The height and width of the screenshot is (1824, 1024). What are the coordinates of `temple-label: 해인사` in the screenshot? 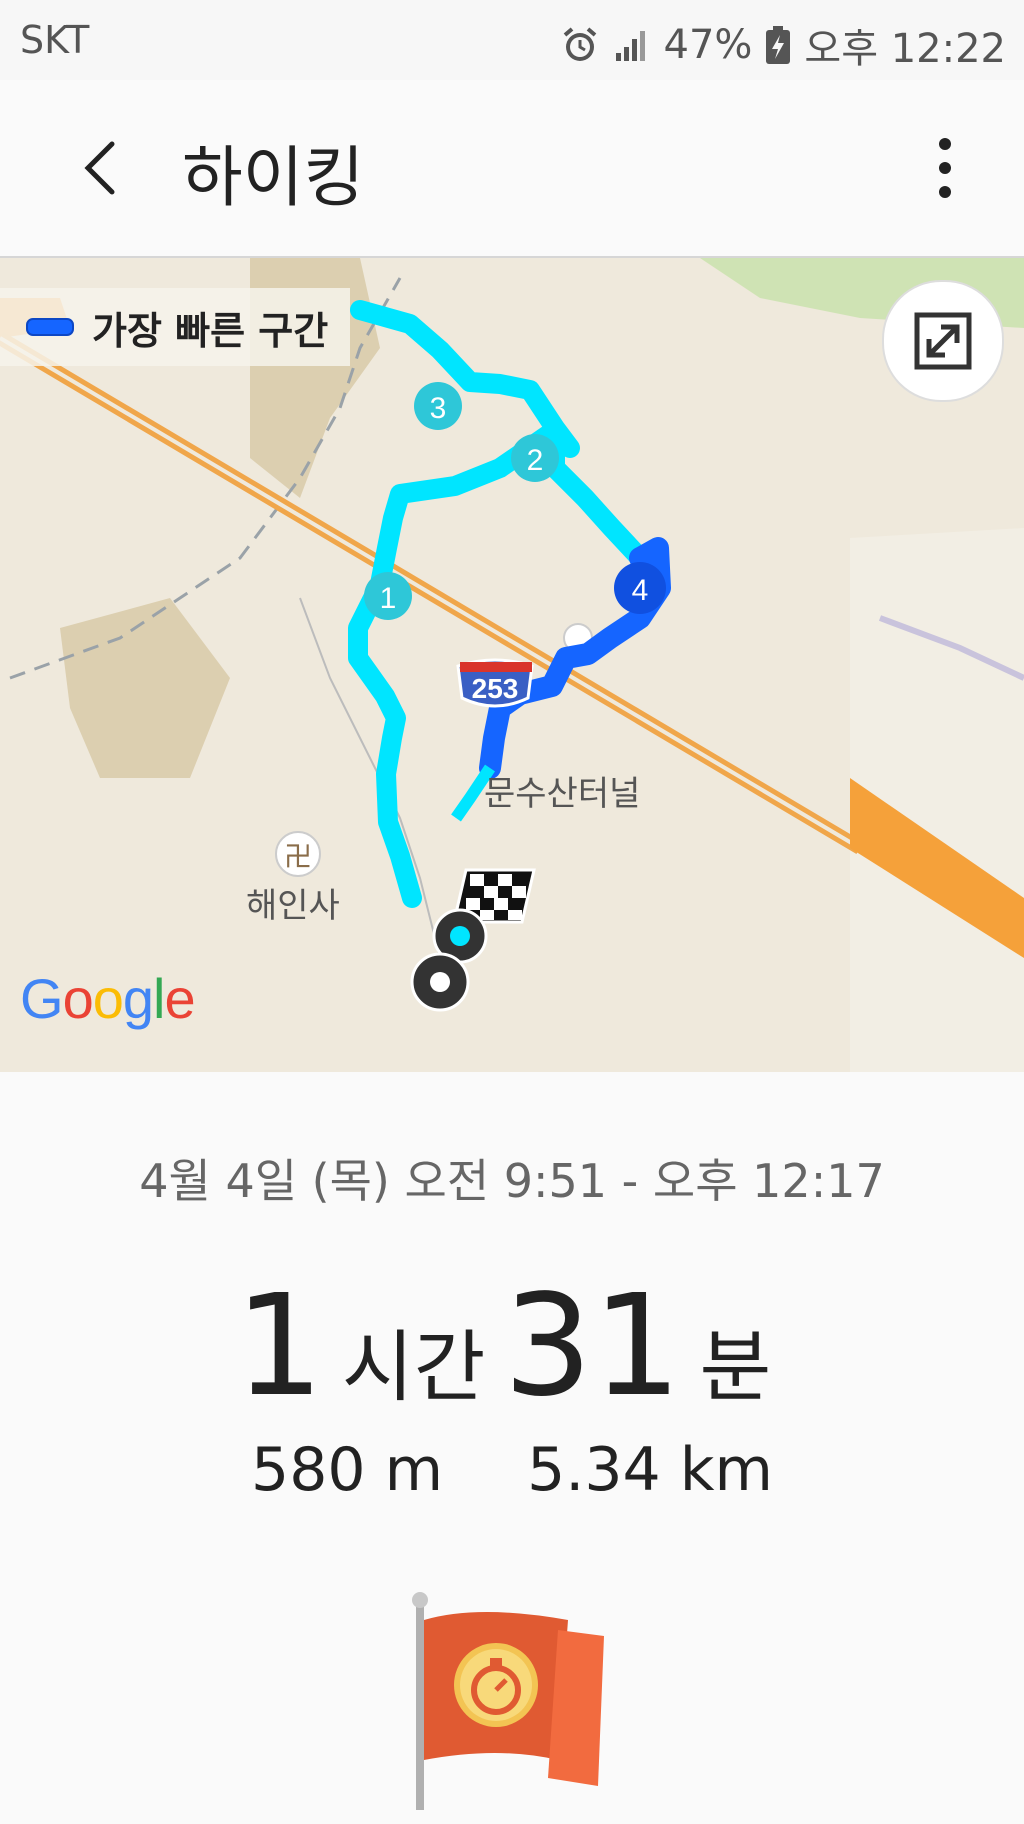 It's located at (293, 906).